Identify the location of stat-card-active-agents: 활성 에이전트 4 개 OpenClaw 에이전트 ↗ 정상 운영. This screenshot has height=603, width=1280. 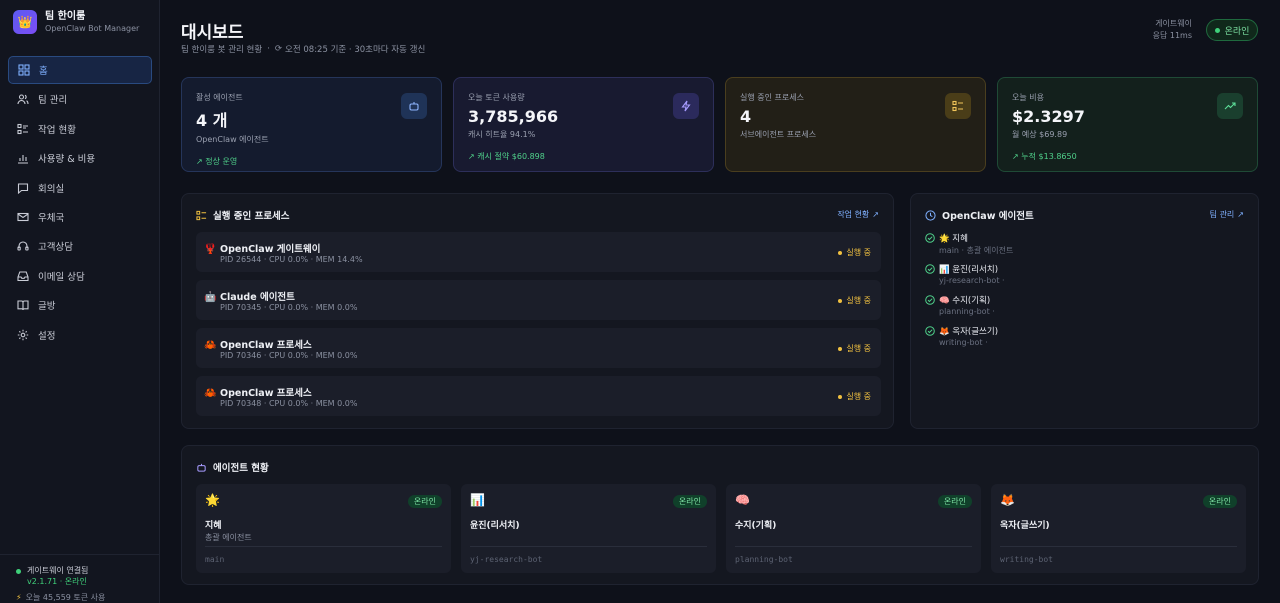
(311, 124).